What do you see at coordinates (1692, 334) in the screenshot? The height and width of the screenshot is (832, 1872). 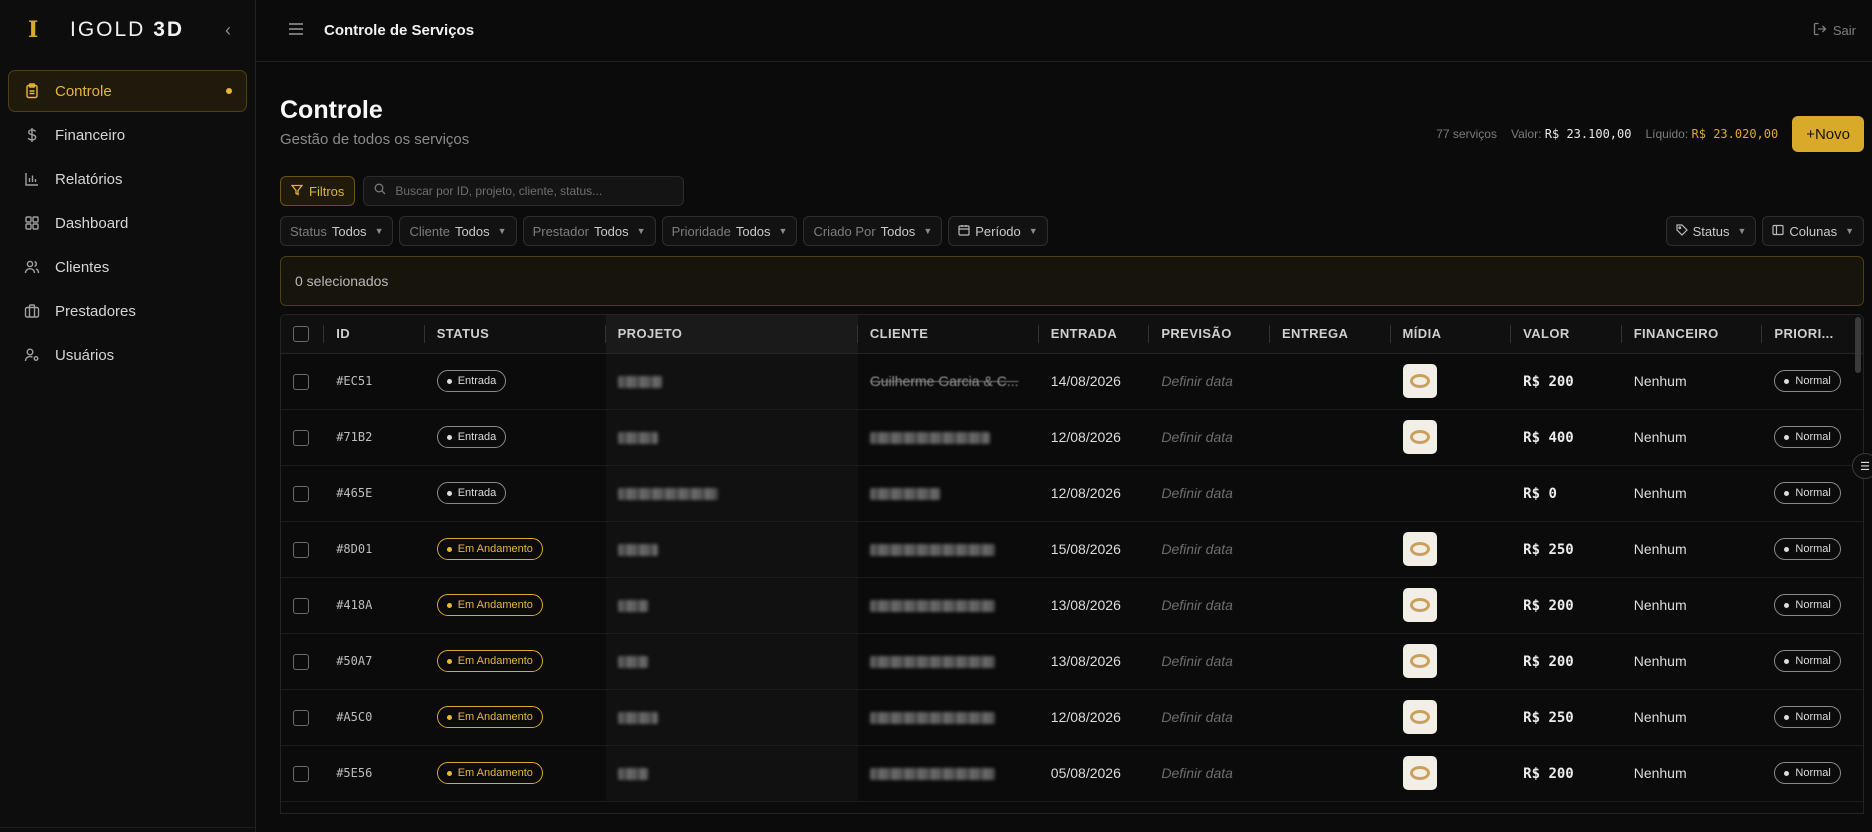 I see `col-header-financeiro: FINANCEIRO` at bounding box center [1692, 334].